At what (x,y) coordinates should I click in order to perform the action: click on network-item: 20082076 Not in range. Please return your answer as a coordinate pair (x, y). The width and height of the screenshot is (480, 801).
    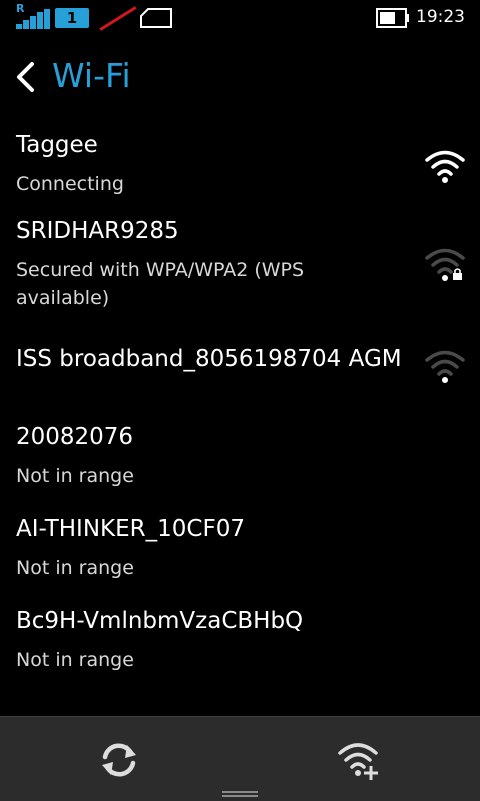
    Looking at the image, I should click on (240, 459).